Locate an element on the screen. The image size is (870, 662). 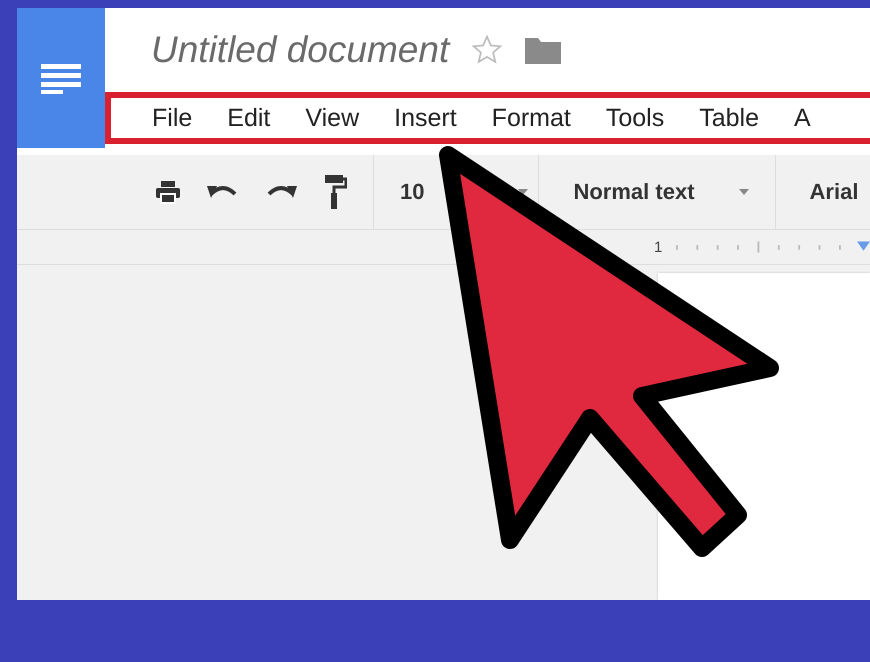
menu-item: Format is located at coordinates (531, 118).